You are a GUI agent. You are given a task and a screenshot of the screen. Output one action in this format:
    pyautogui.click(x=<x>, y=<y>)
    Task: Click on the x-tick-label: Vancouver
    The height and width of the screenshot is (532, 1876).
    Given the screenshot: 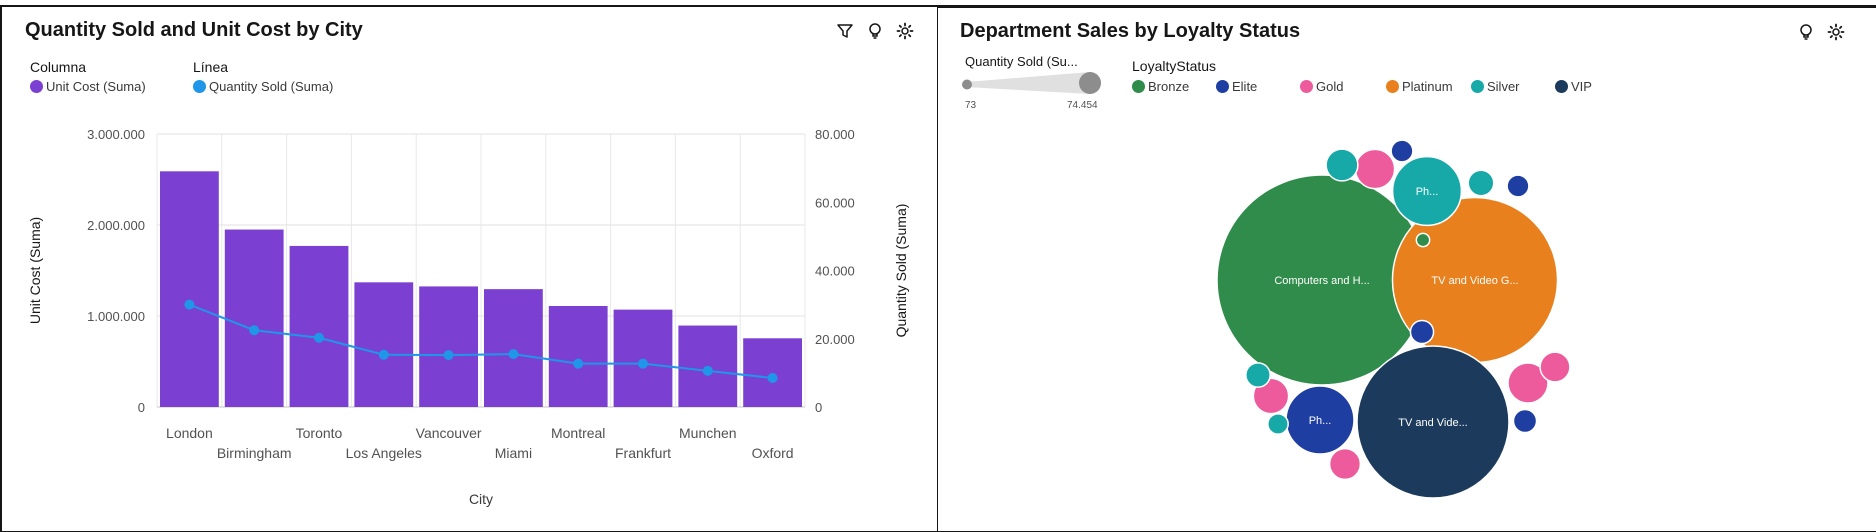 What is the action you would take?
    pyautogui.click(x=449, y=433)
    